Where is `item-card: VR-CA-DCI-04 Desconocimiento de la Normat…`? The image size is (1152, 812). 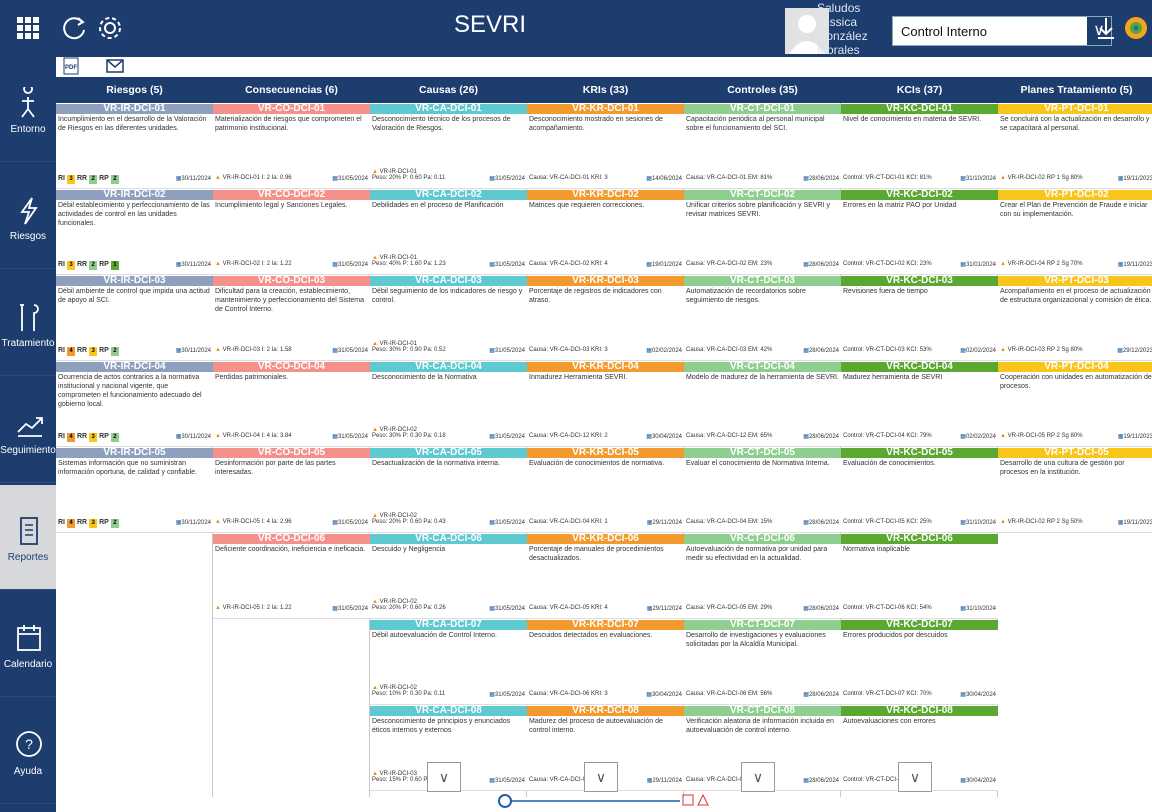 item-card: VR-CA-DCI-04 Desconocimiento de la Normat… is located at coordinates (448, 404).